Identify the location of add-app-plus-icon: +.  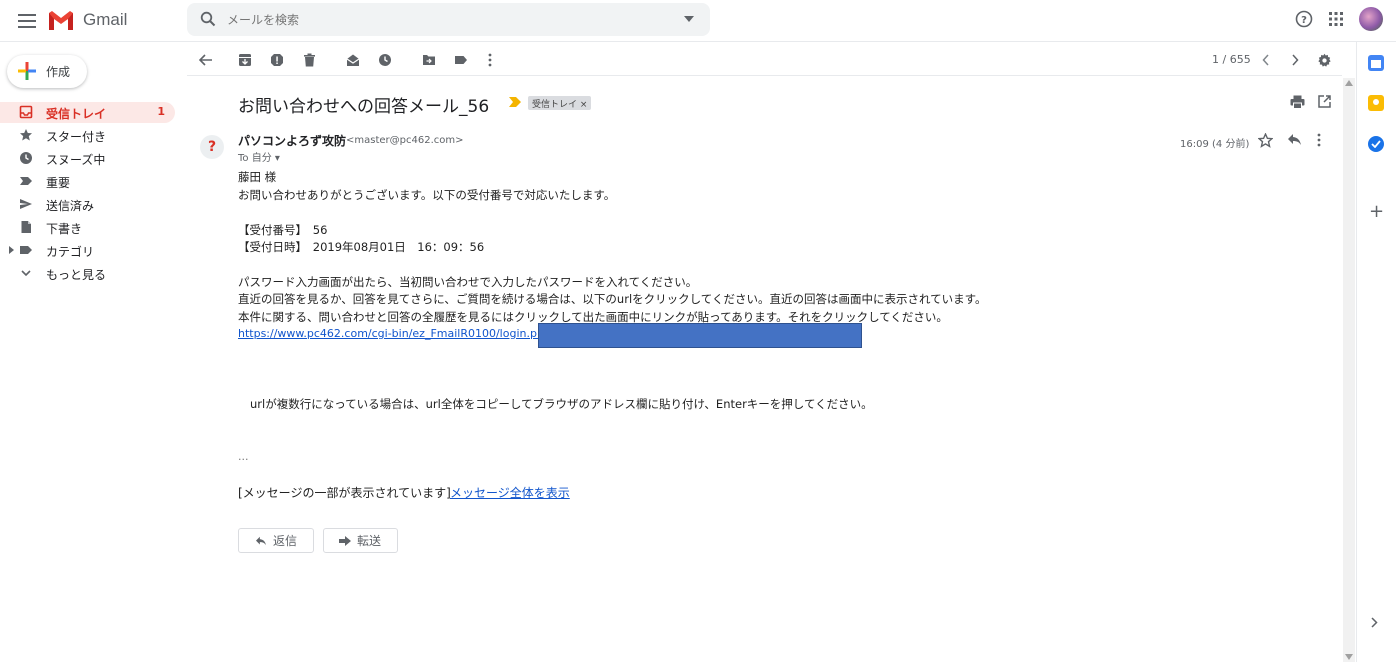
(1376, 211).